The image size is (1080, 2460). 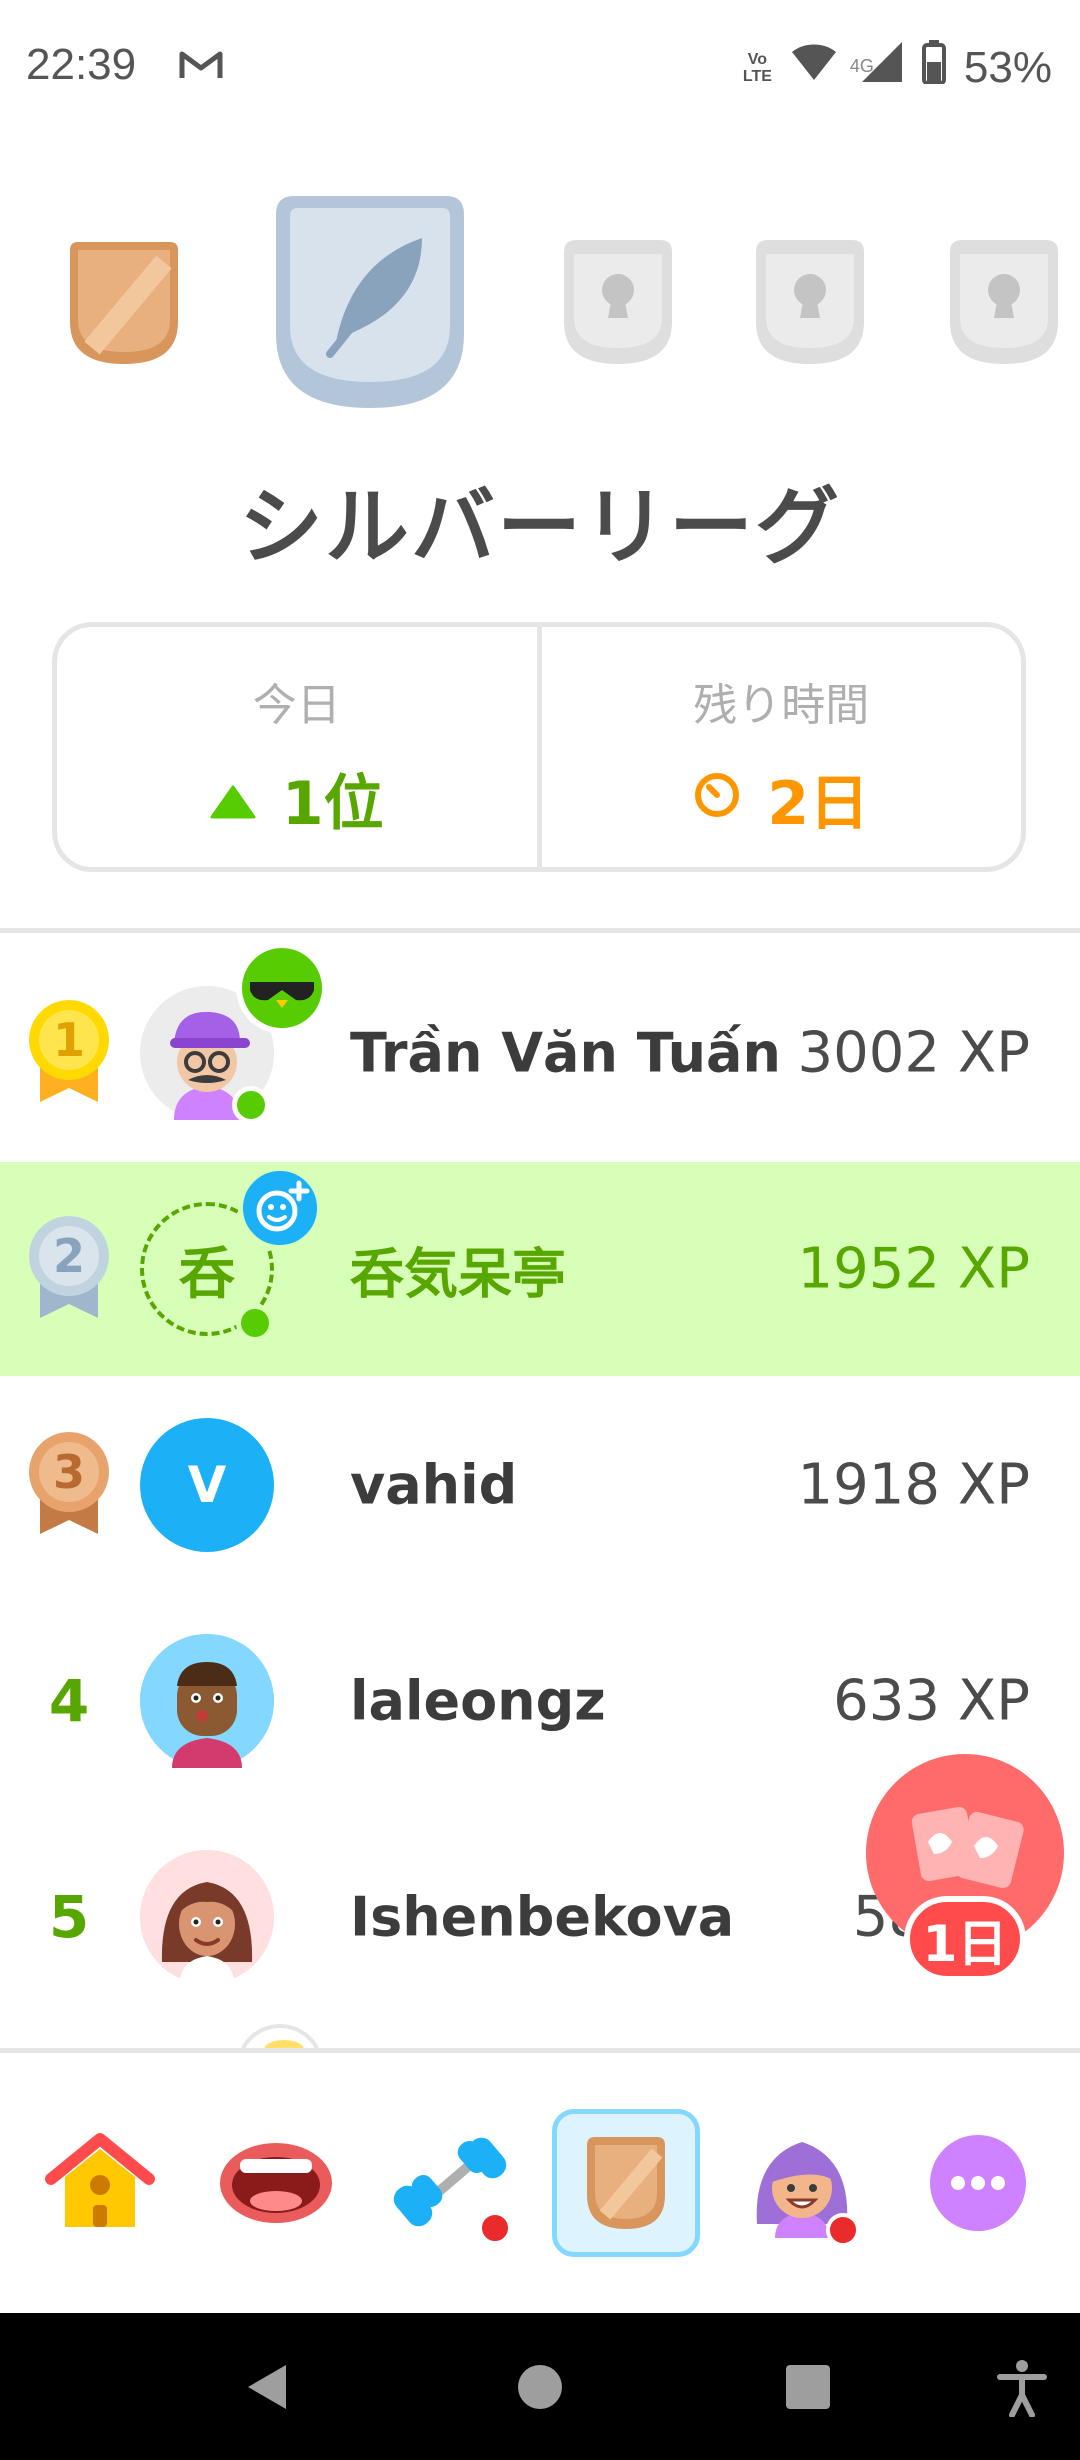 What do you see at coordinates (282, 988) in the screenshot?
I see `sunglasses-owl-badge-icon` at bounding box center [282, 988].